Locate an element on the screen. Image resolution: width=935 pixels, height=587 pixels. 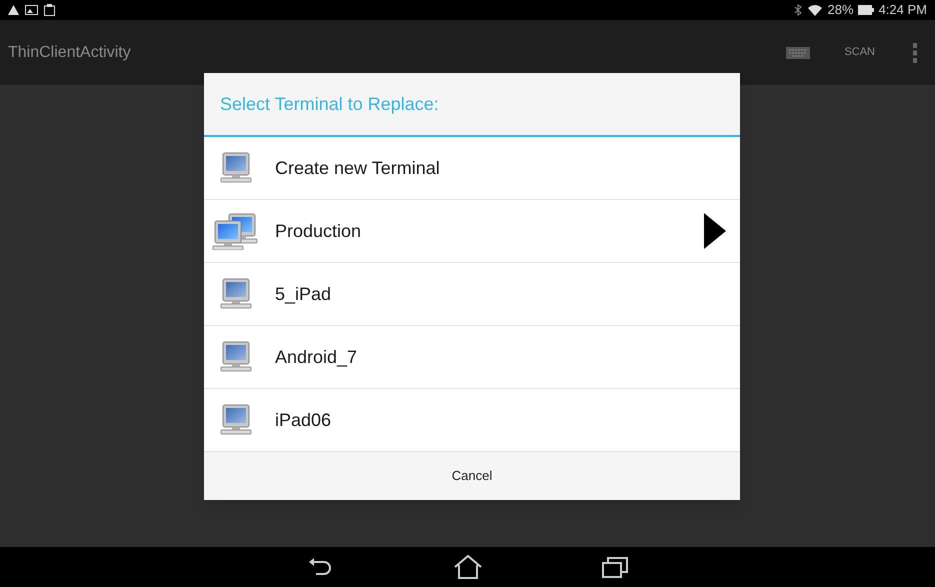
recent-apps-icon is located at coordinates (615, 567).